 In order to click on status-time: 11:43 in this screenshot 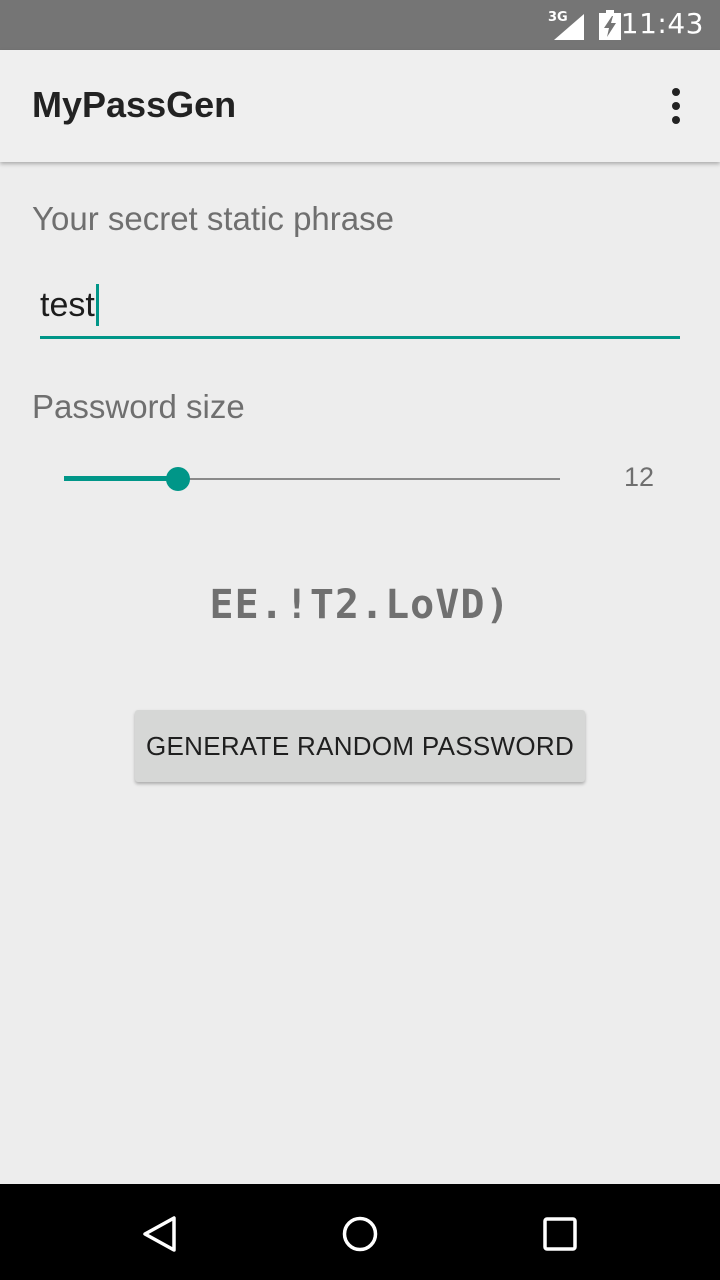, I will do `click(662, 23)`.